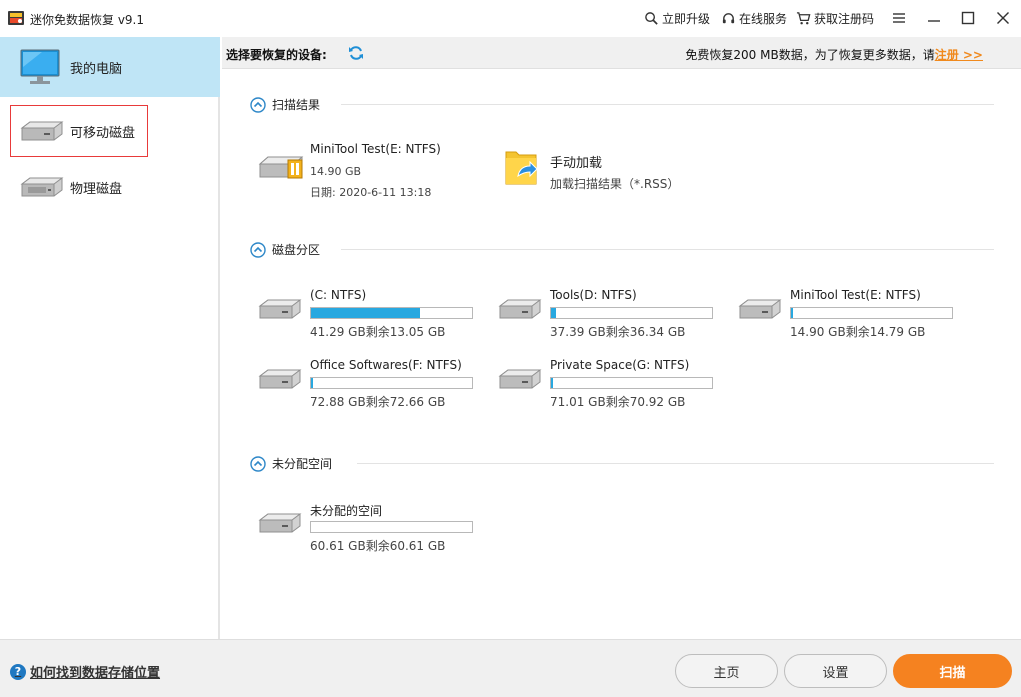 Image resolution: width=1021 pixels, height=697 pixels. I want to click on drive-size: 60.61 GB剩余60.61 GB, so click(378, 546).